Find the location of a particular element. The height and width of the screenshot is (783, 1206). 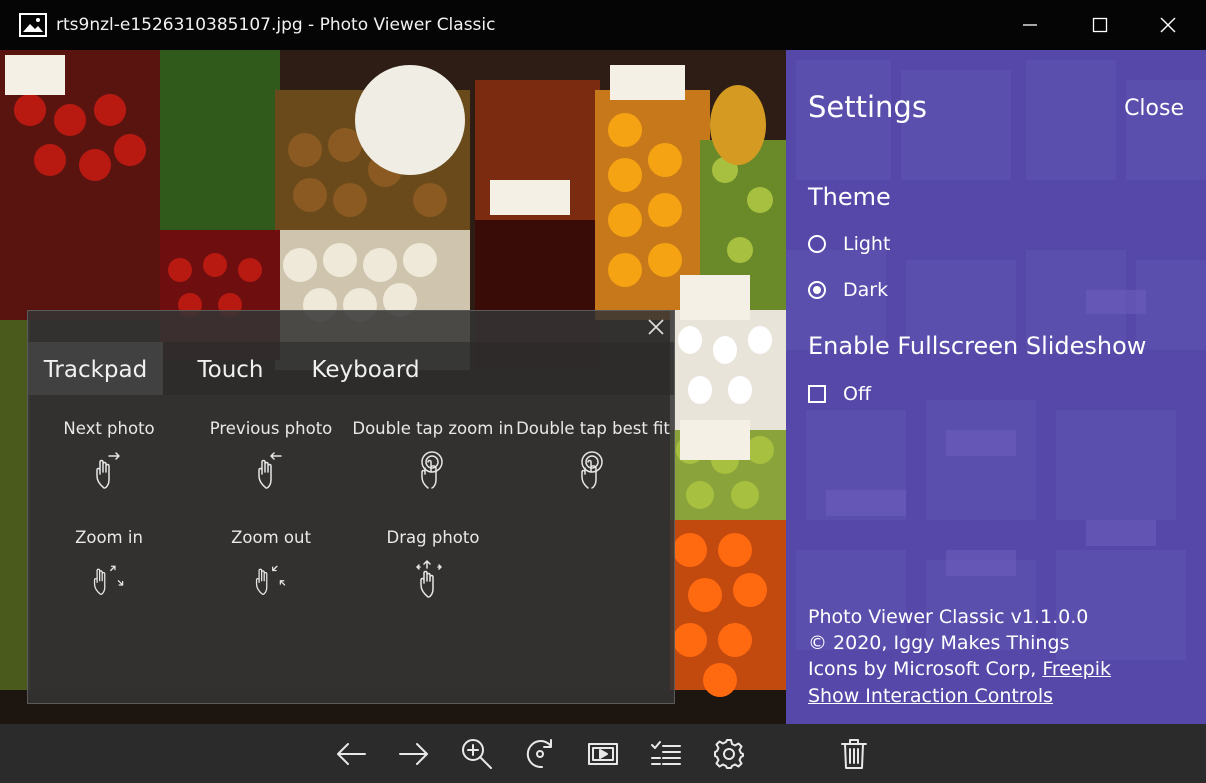

gesture-double-tap-zoom-in: Double tap zoom in is located at coordinates (433, 454).